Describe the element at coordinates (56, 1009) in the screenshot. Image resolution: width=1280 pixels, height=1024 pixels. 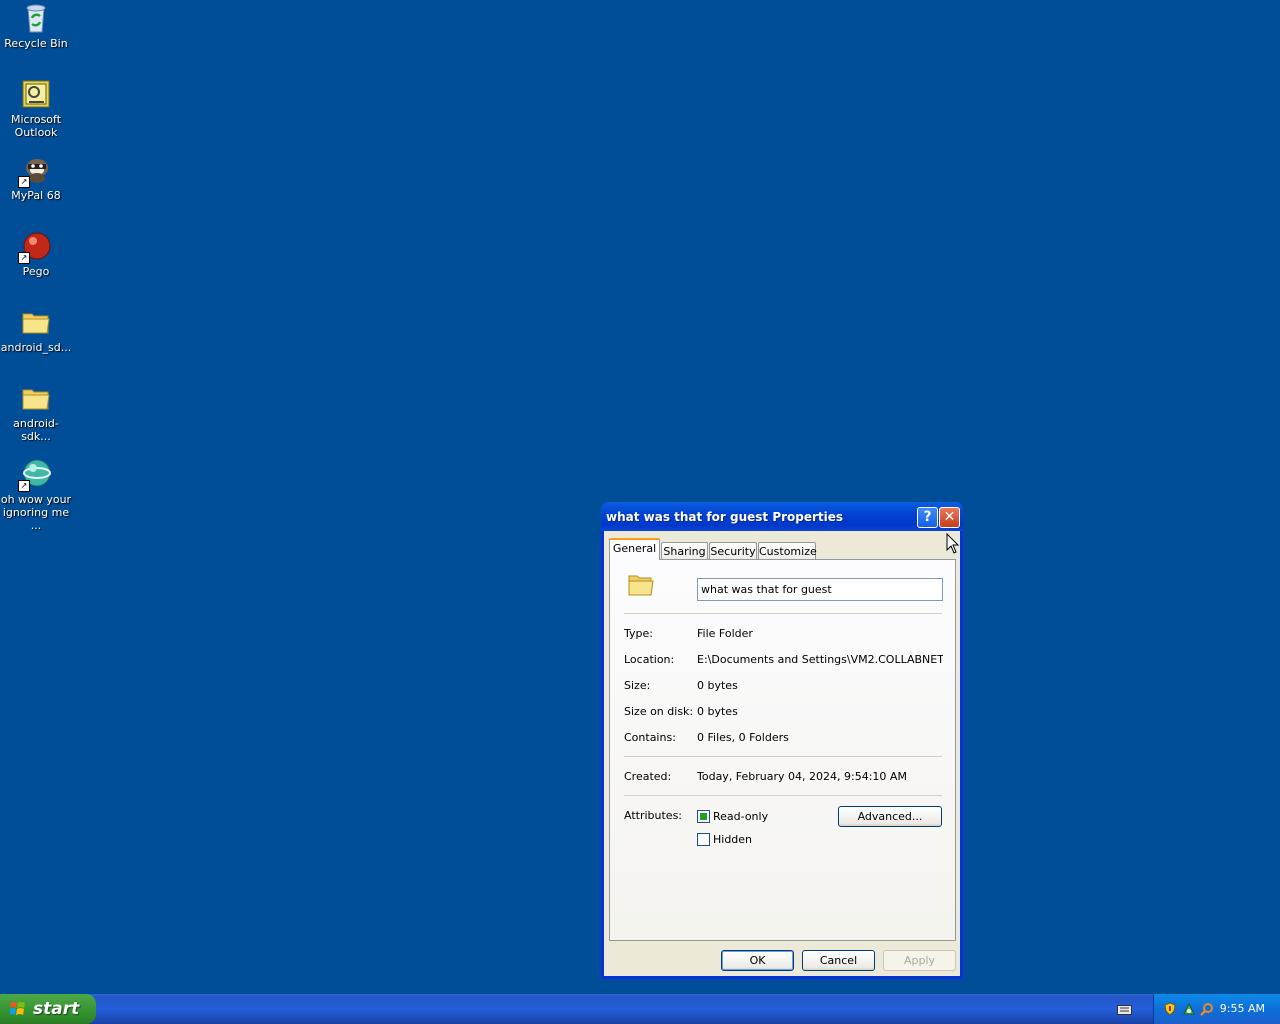
I see `start-label: start` at that location.